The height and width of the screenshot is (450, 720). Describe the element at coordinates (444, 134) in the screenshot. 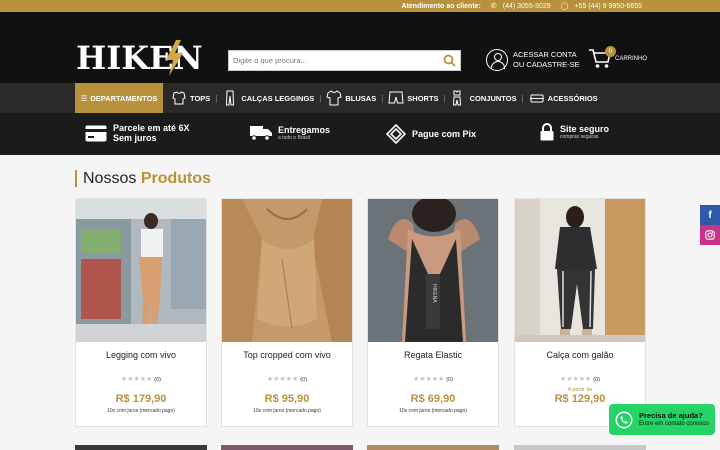

I see `feature-title: Pague com Pix` at that location.